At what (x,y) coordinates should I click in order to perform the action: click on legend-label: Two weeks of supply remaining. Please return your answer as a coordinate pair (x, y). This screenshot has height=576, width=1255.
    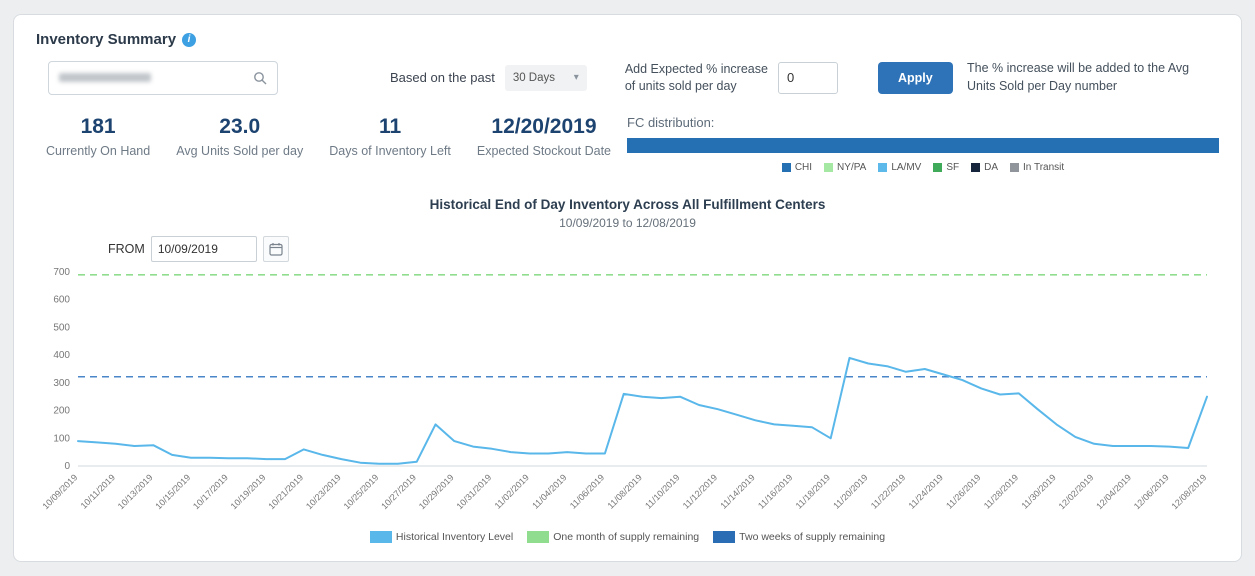
    Looking at the image, I should click on (812, 537).